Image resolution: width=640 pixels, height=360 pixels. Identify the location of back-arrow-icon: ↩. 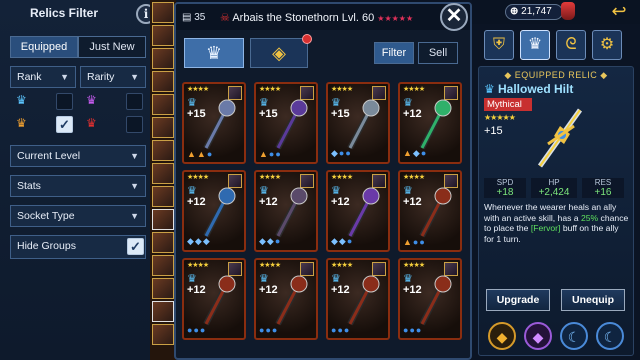
(619, 12).